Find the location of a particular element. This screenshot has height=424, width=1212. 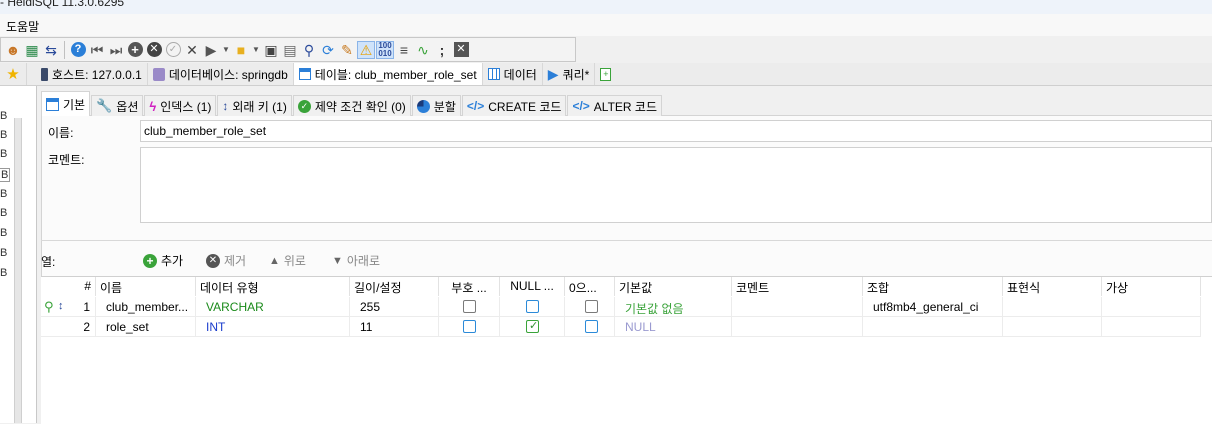

add-icon: + is located at coordinates (135, 50).